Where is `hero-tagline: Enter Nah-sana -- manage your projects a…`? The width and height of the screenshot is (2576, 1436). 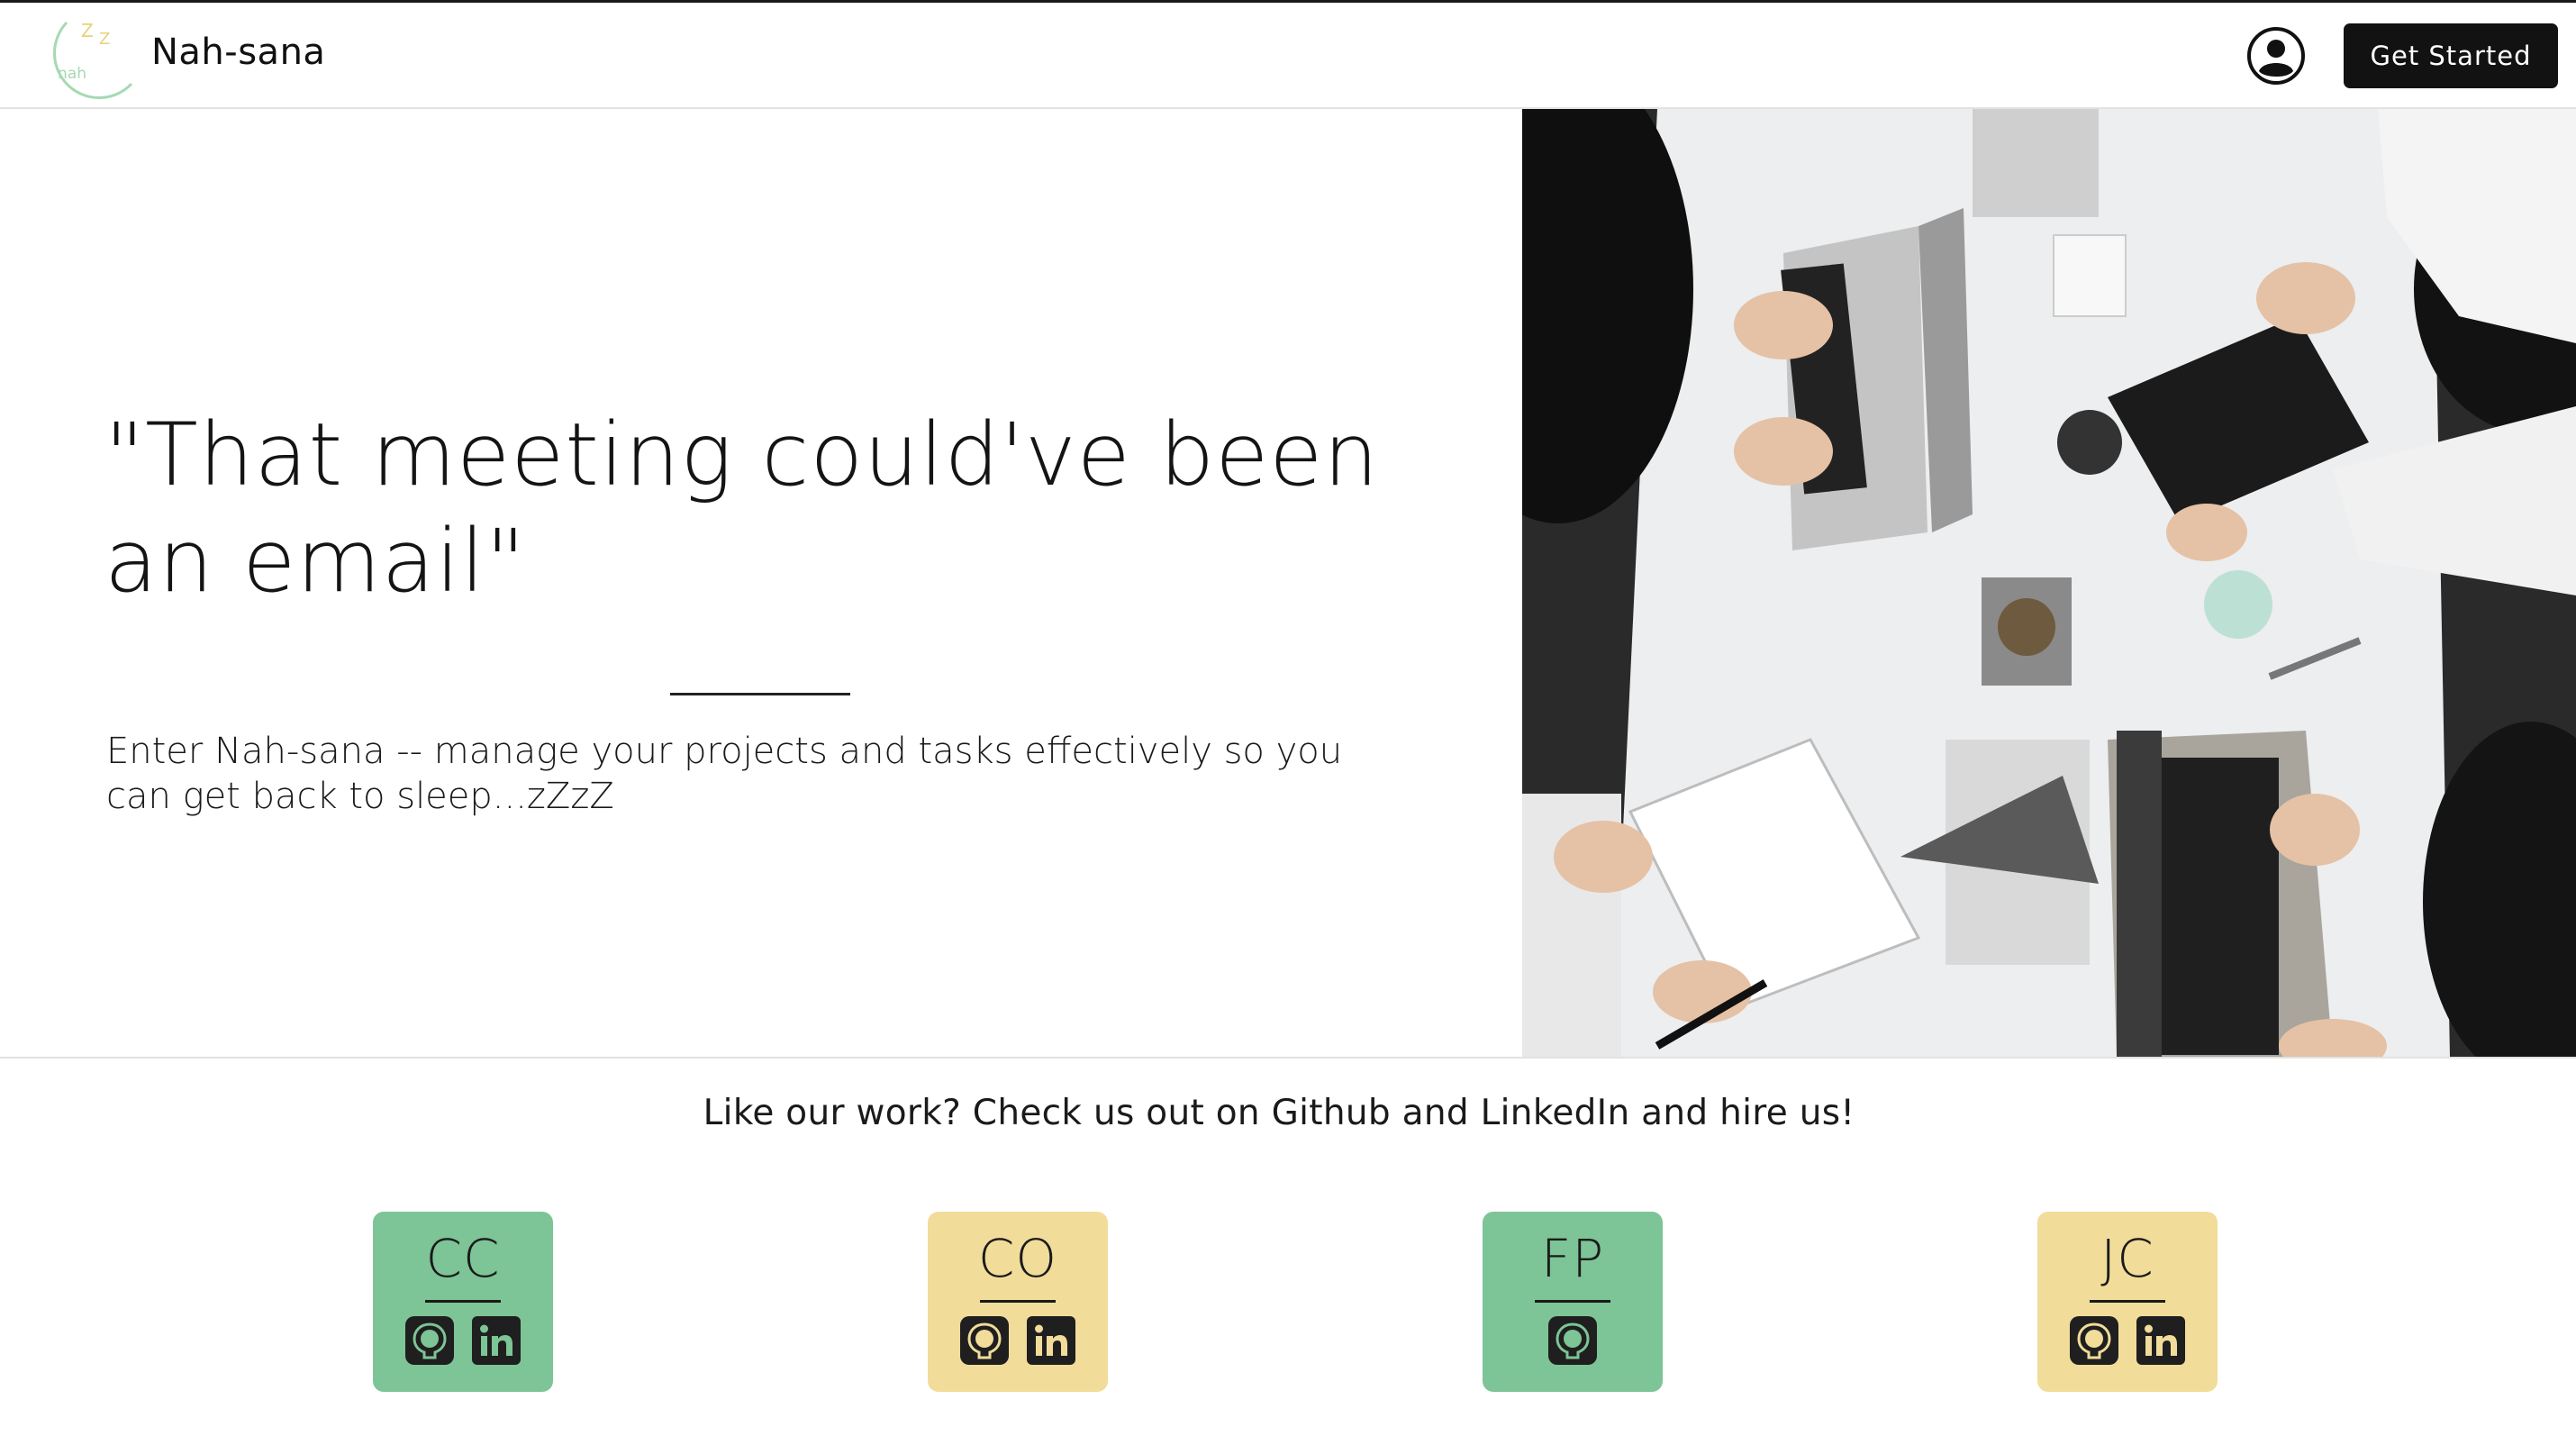
hero-tagline: Enter Nah-sana -- manage your projects a… is located at coordinates (724, 774).